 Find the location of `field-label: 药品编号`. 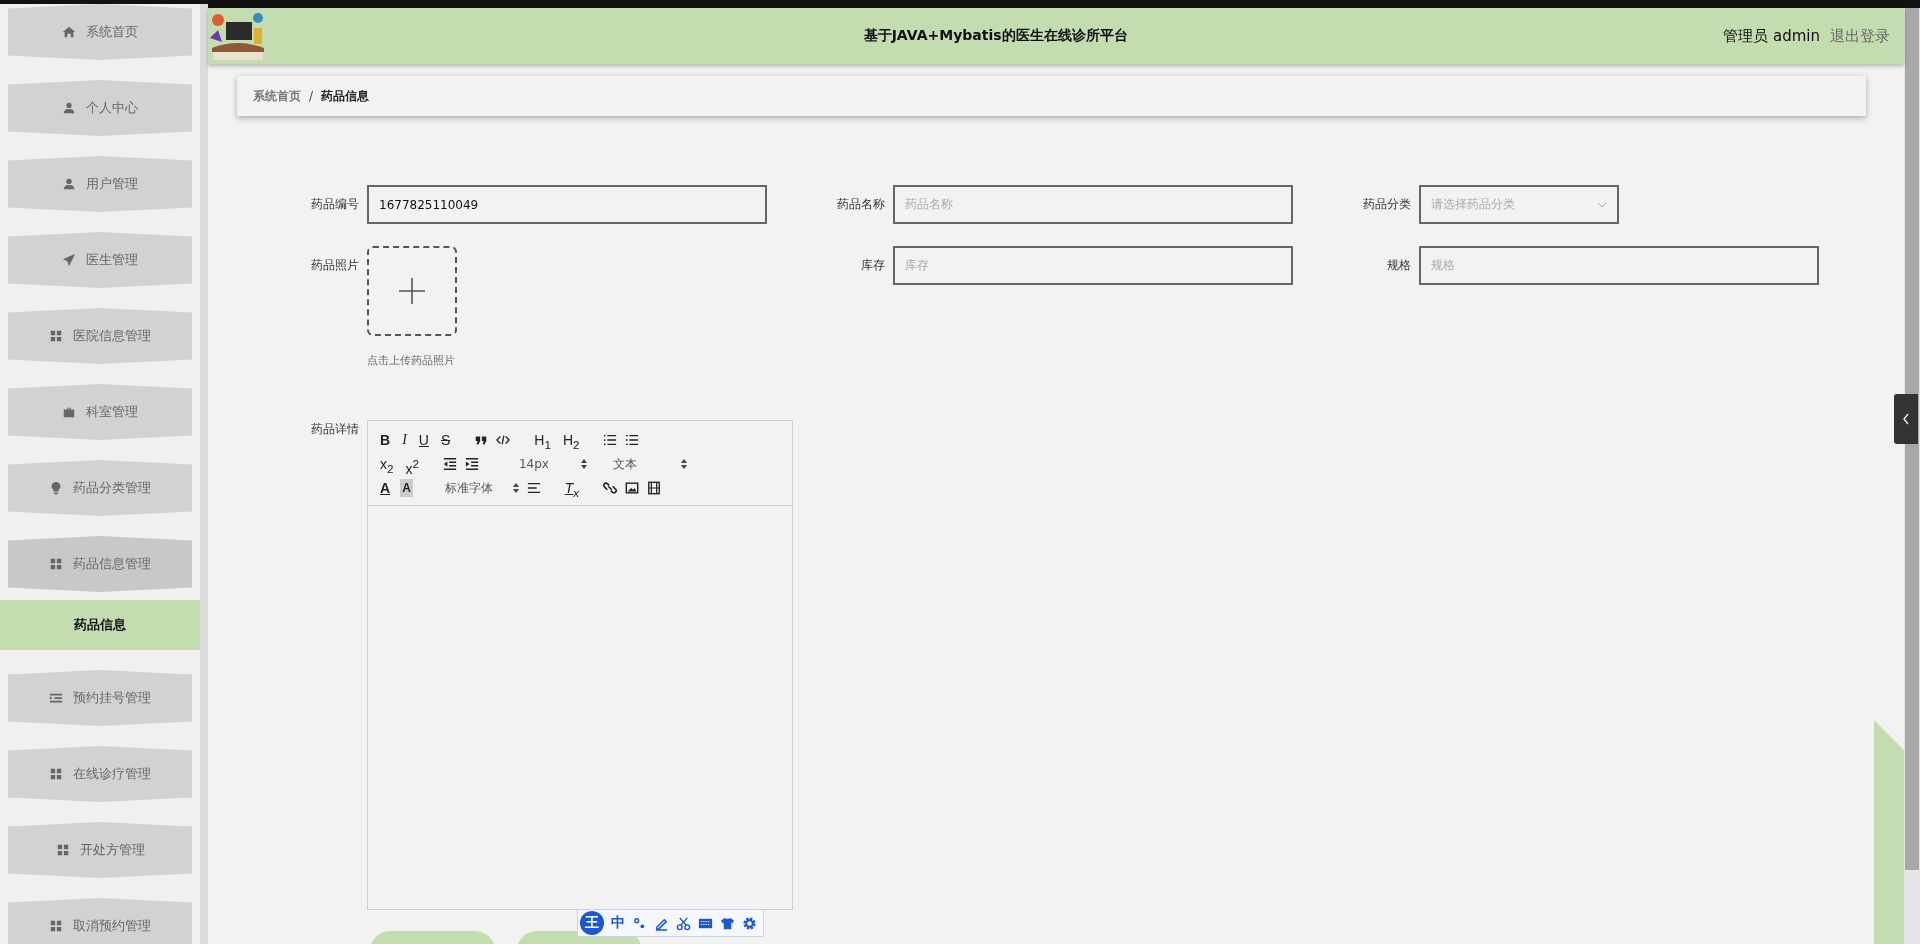

field-label: 药品编号 is located at coordinates (335, 204).